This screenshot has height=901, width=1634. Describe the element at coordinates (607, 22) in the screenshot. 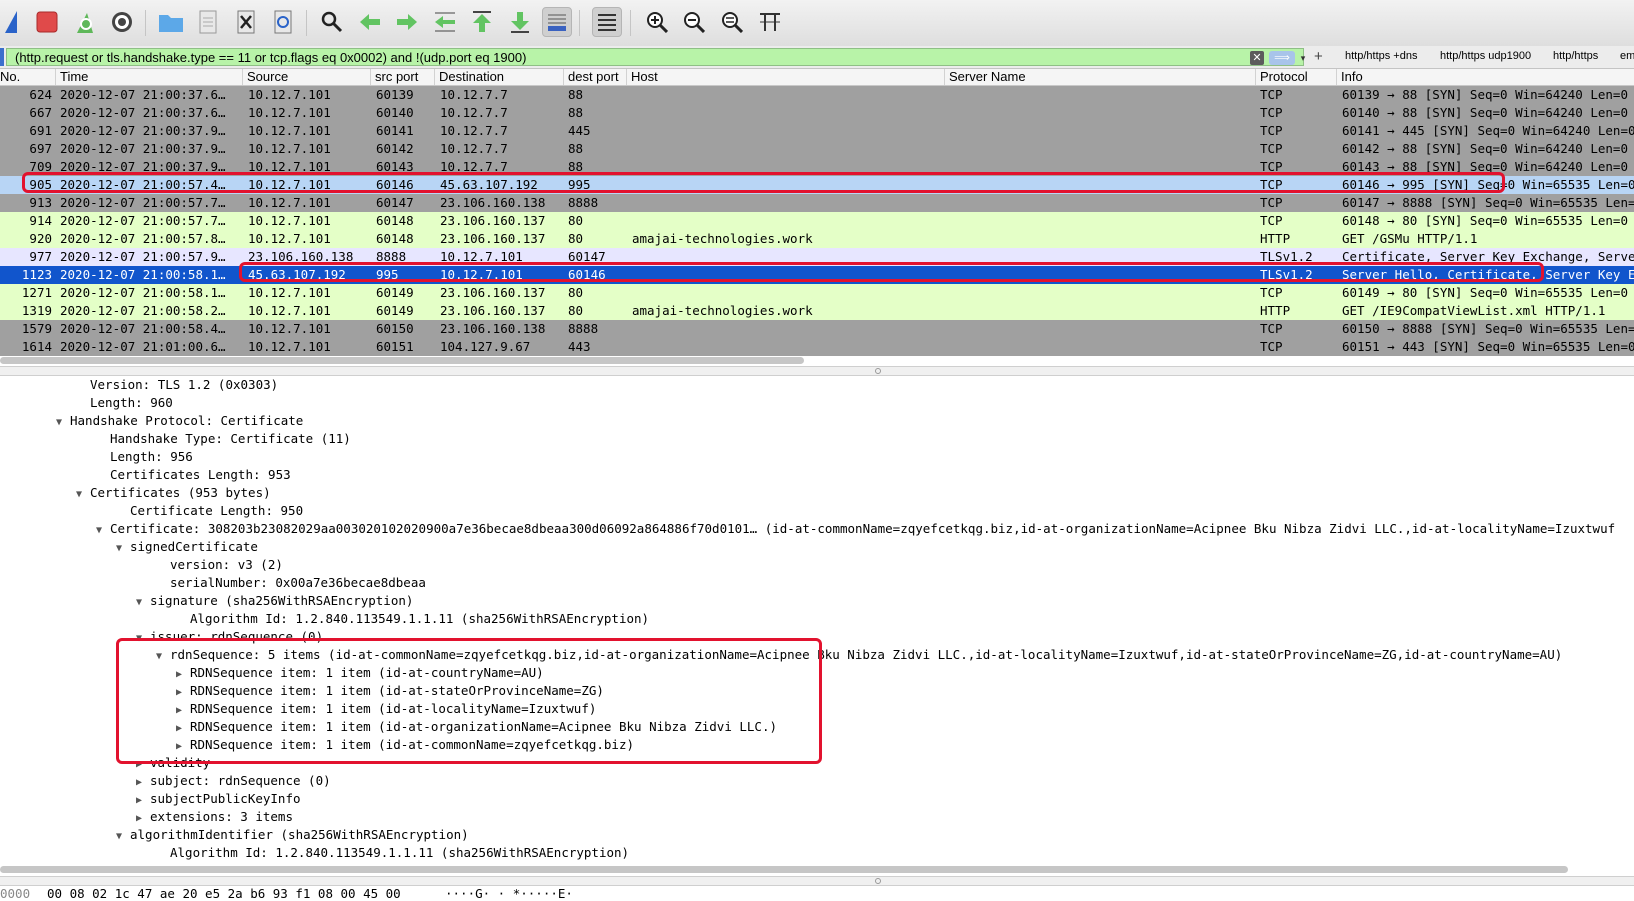

I see `colorize-icon` at that location.